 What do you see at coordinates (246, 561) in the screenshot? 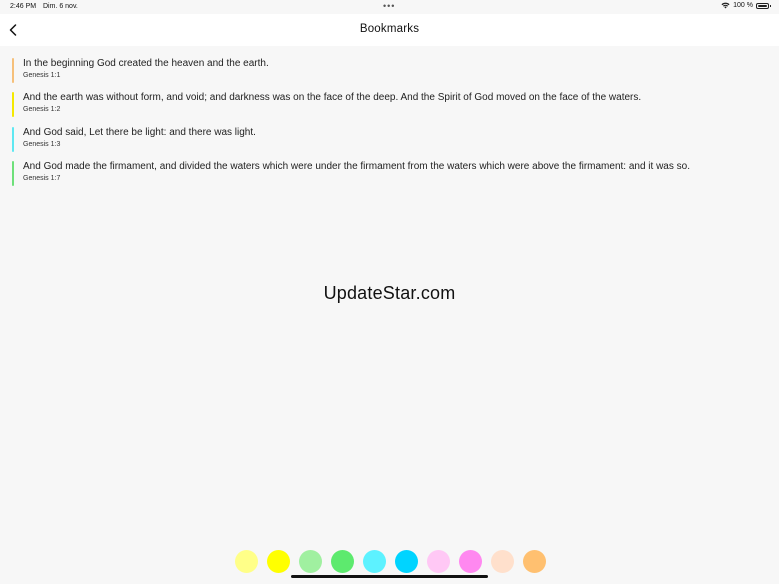
I see `color-swatch-light-yellow` at bounding box center [246, 561].